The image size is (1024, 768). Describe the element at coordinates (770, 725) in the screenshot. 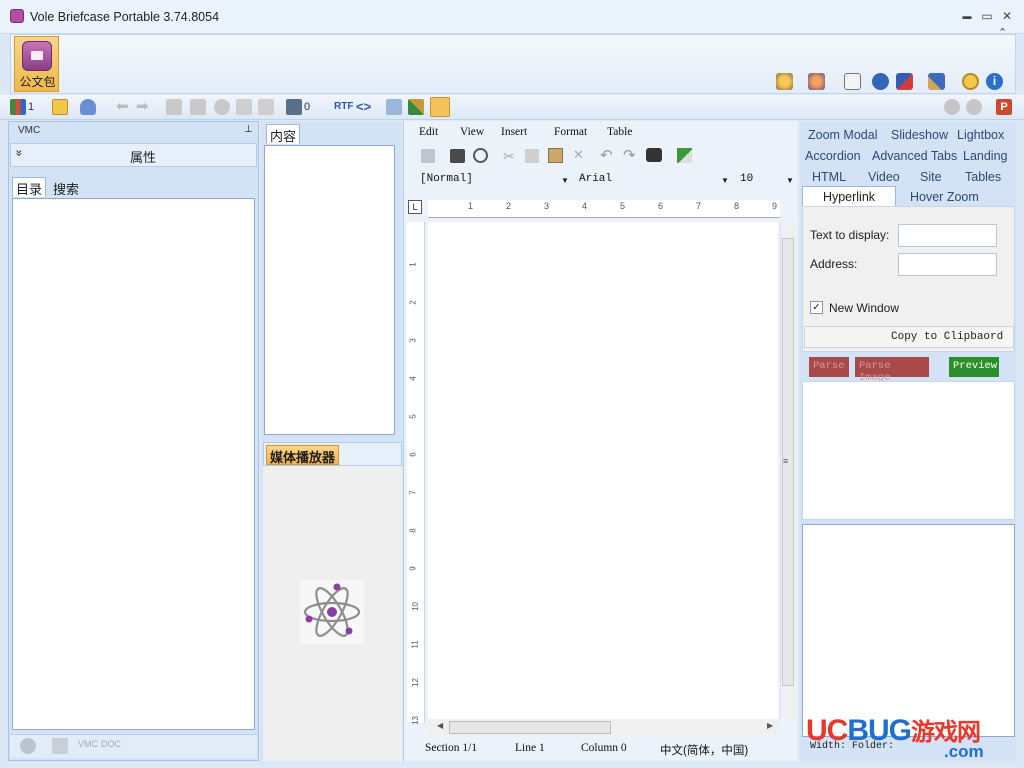

I see `scroll-right-icon: ▶` at that location.